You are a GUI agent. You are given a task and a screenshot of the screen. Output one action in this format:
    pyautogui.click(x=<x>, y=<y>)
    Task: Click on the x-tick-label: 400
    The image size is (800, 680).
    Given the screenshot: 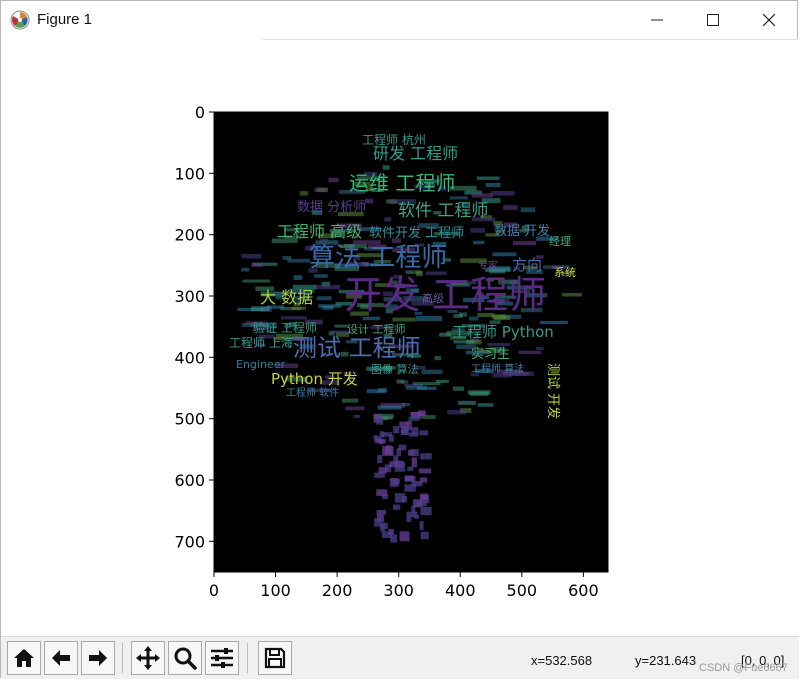 What is the action you would take?
    pyautogui.click(x=460, y=590)
    